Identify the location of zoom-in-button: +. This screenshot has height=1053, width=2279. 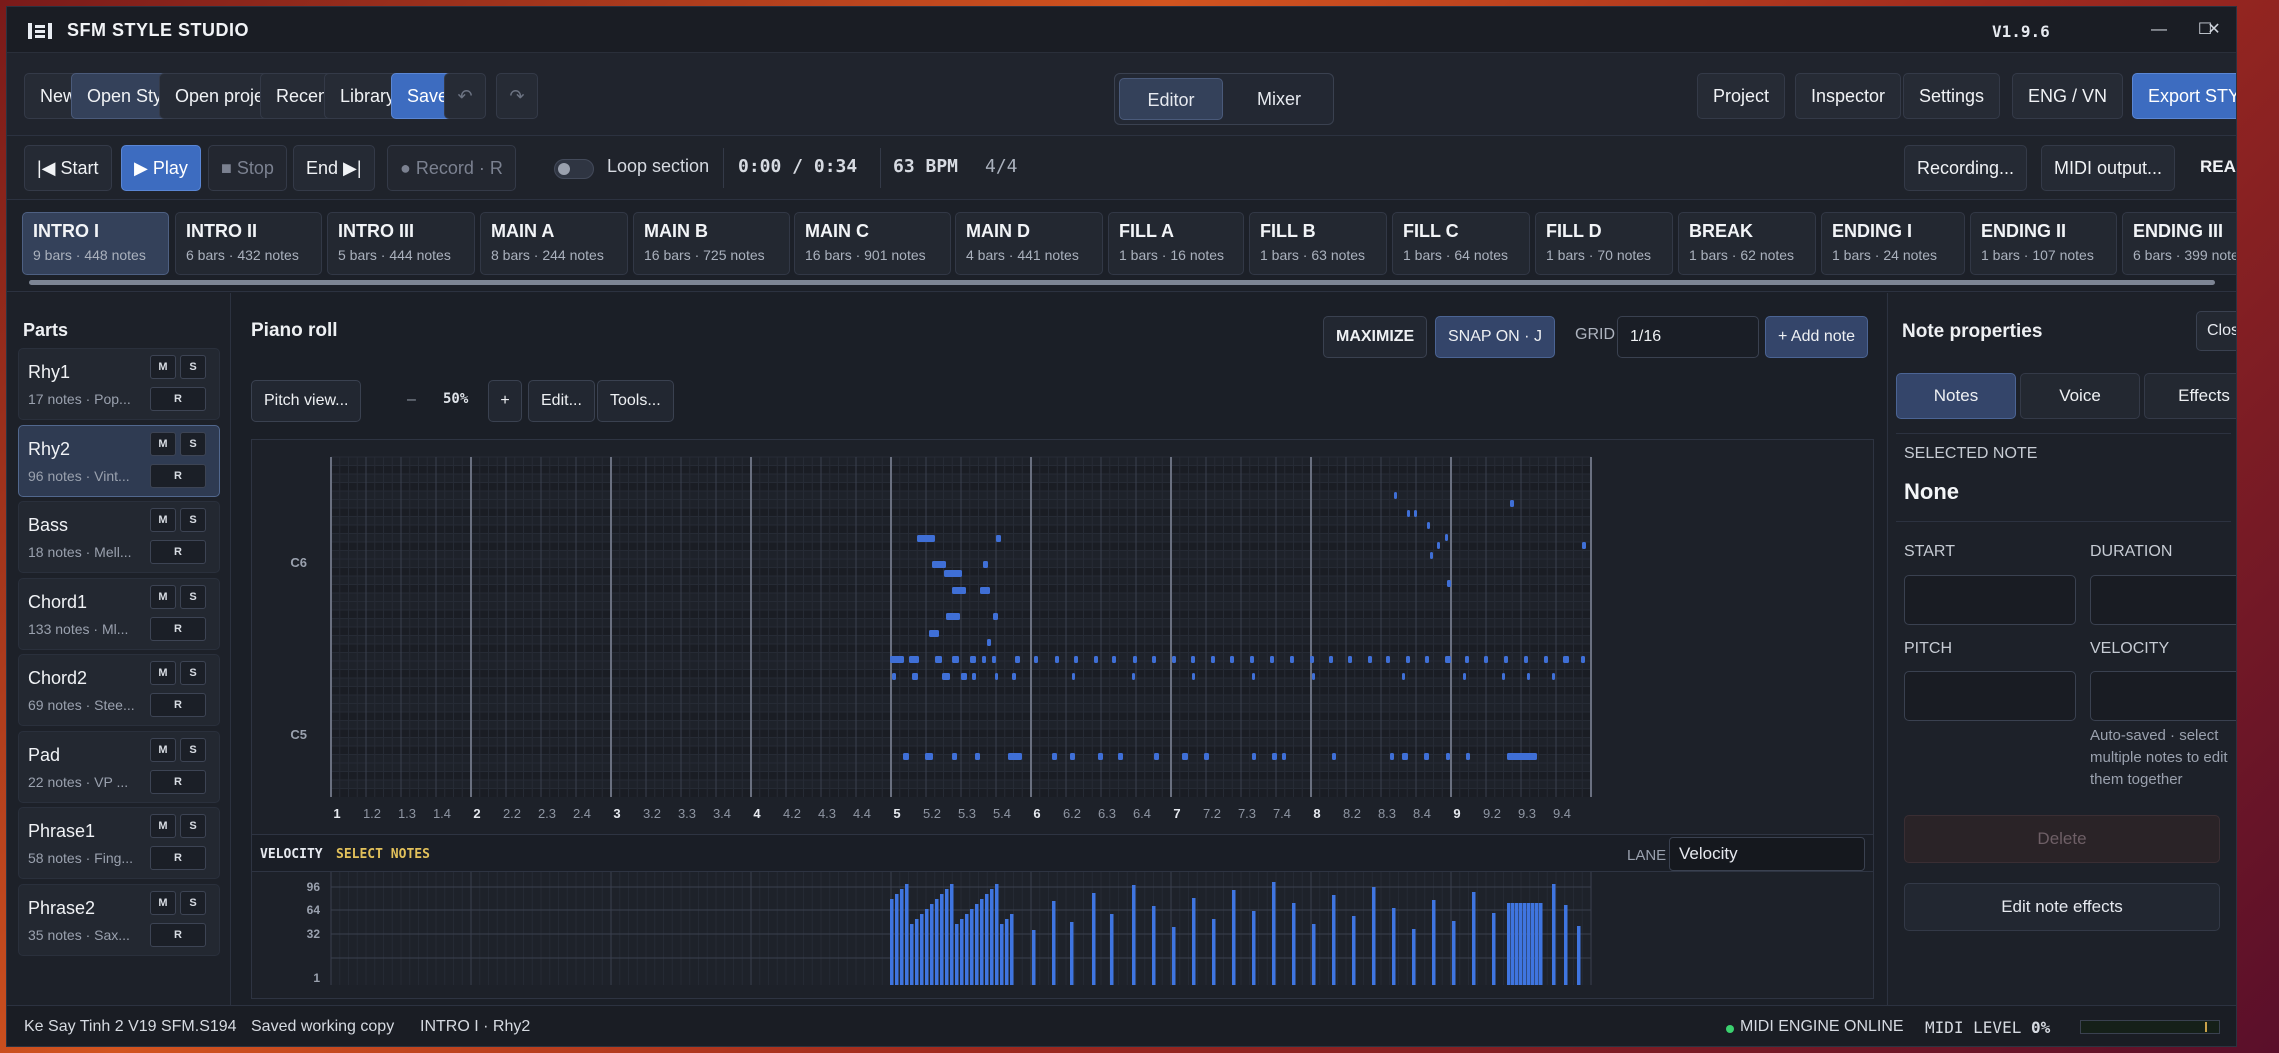
(505, 401).